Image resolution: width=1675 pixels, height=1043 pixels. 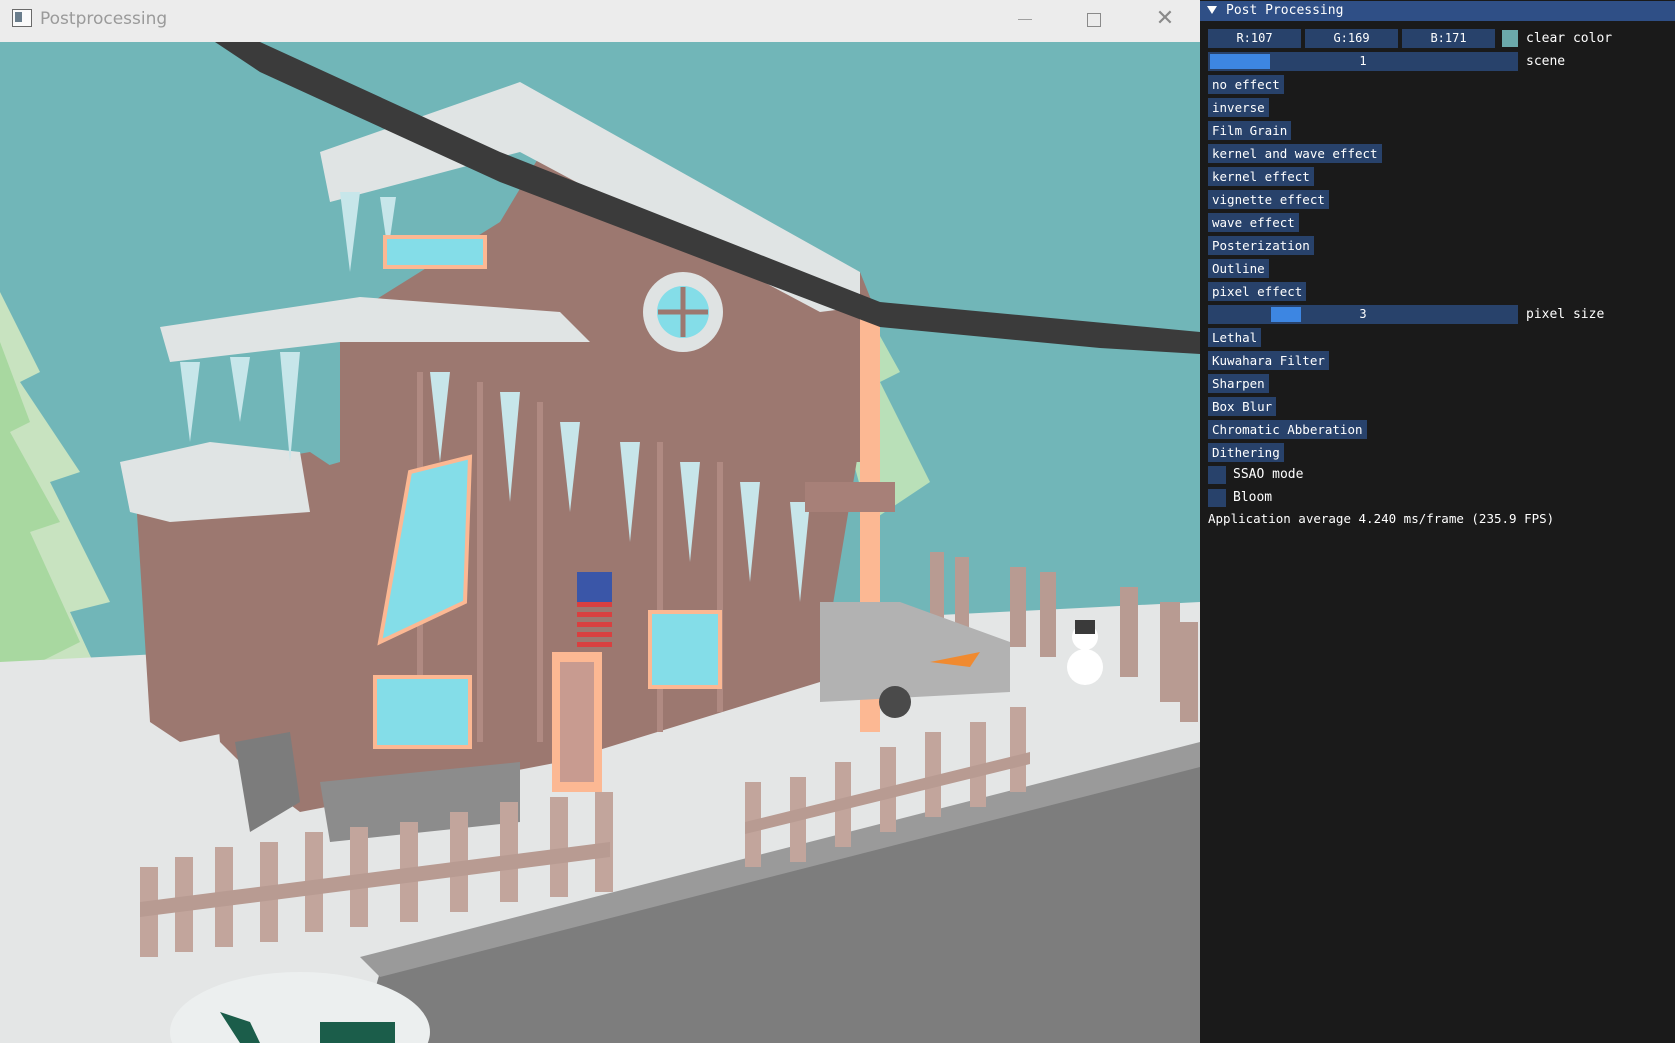 I want to click on maximize-button, so click(x=1094, y=20).